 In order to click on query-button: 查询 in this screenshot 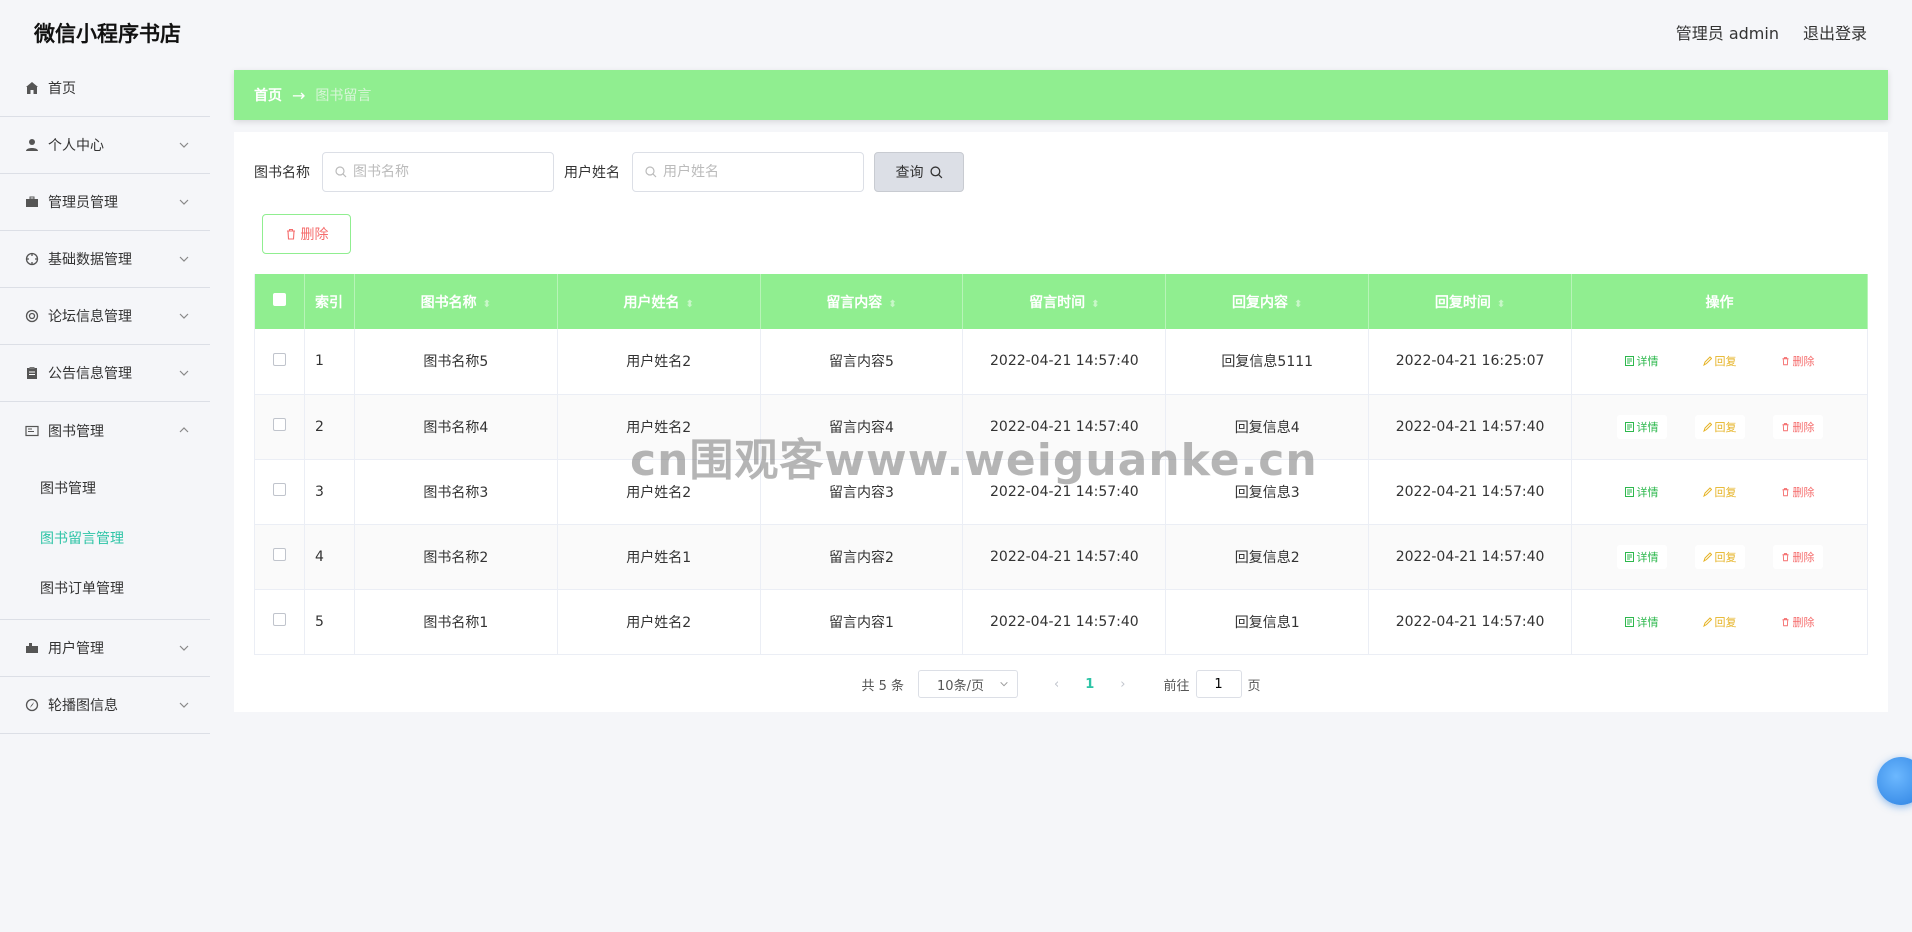, I will do `click(919, 172)`.